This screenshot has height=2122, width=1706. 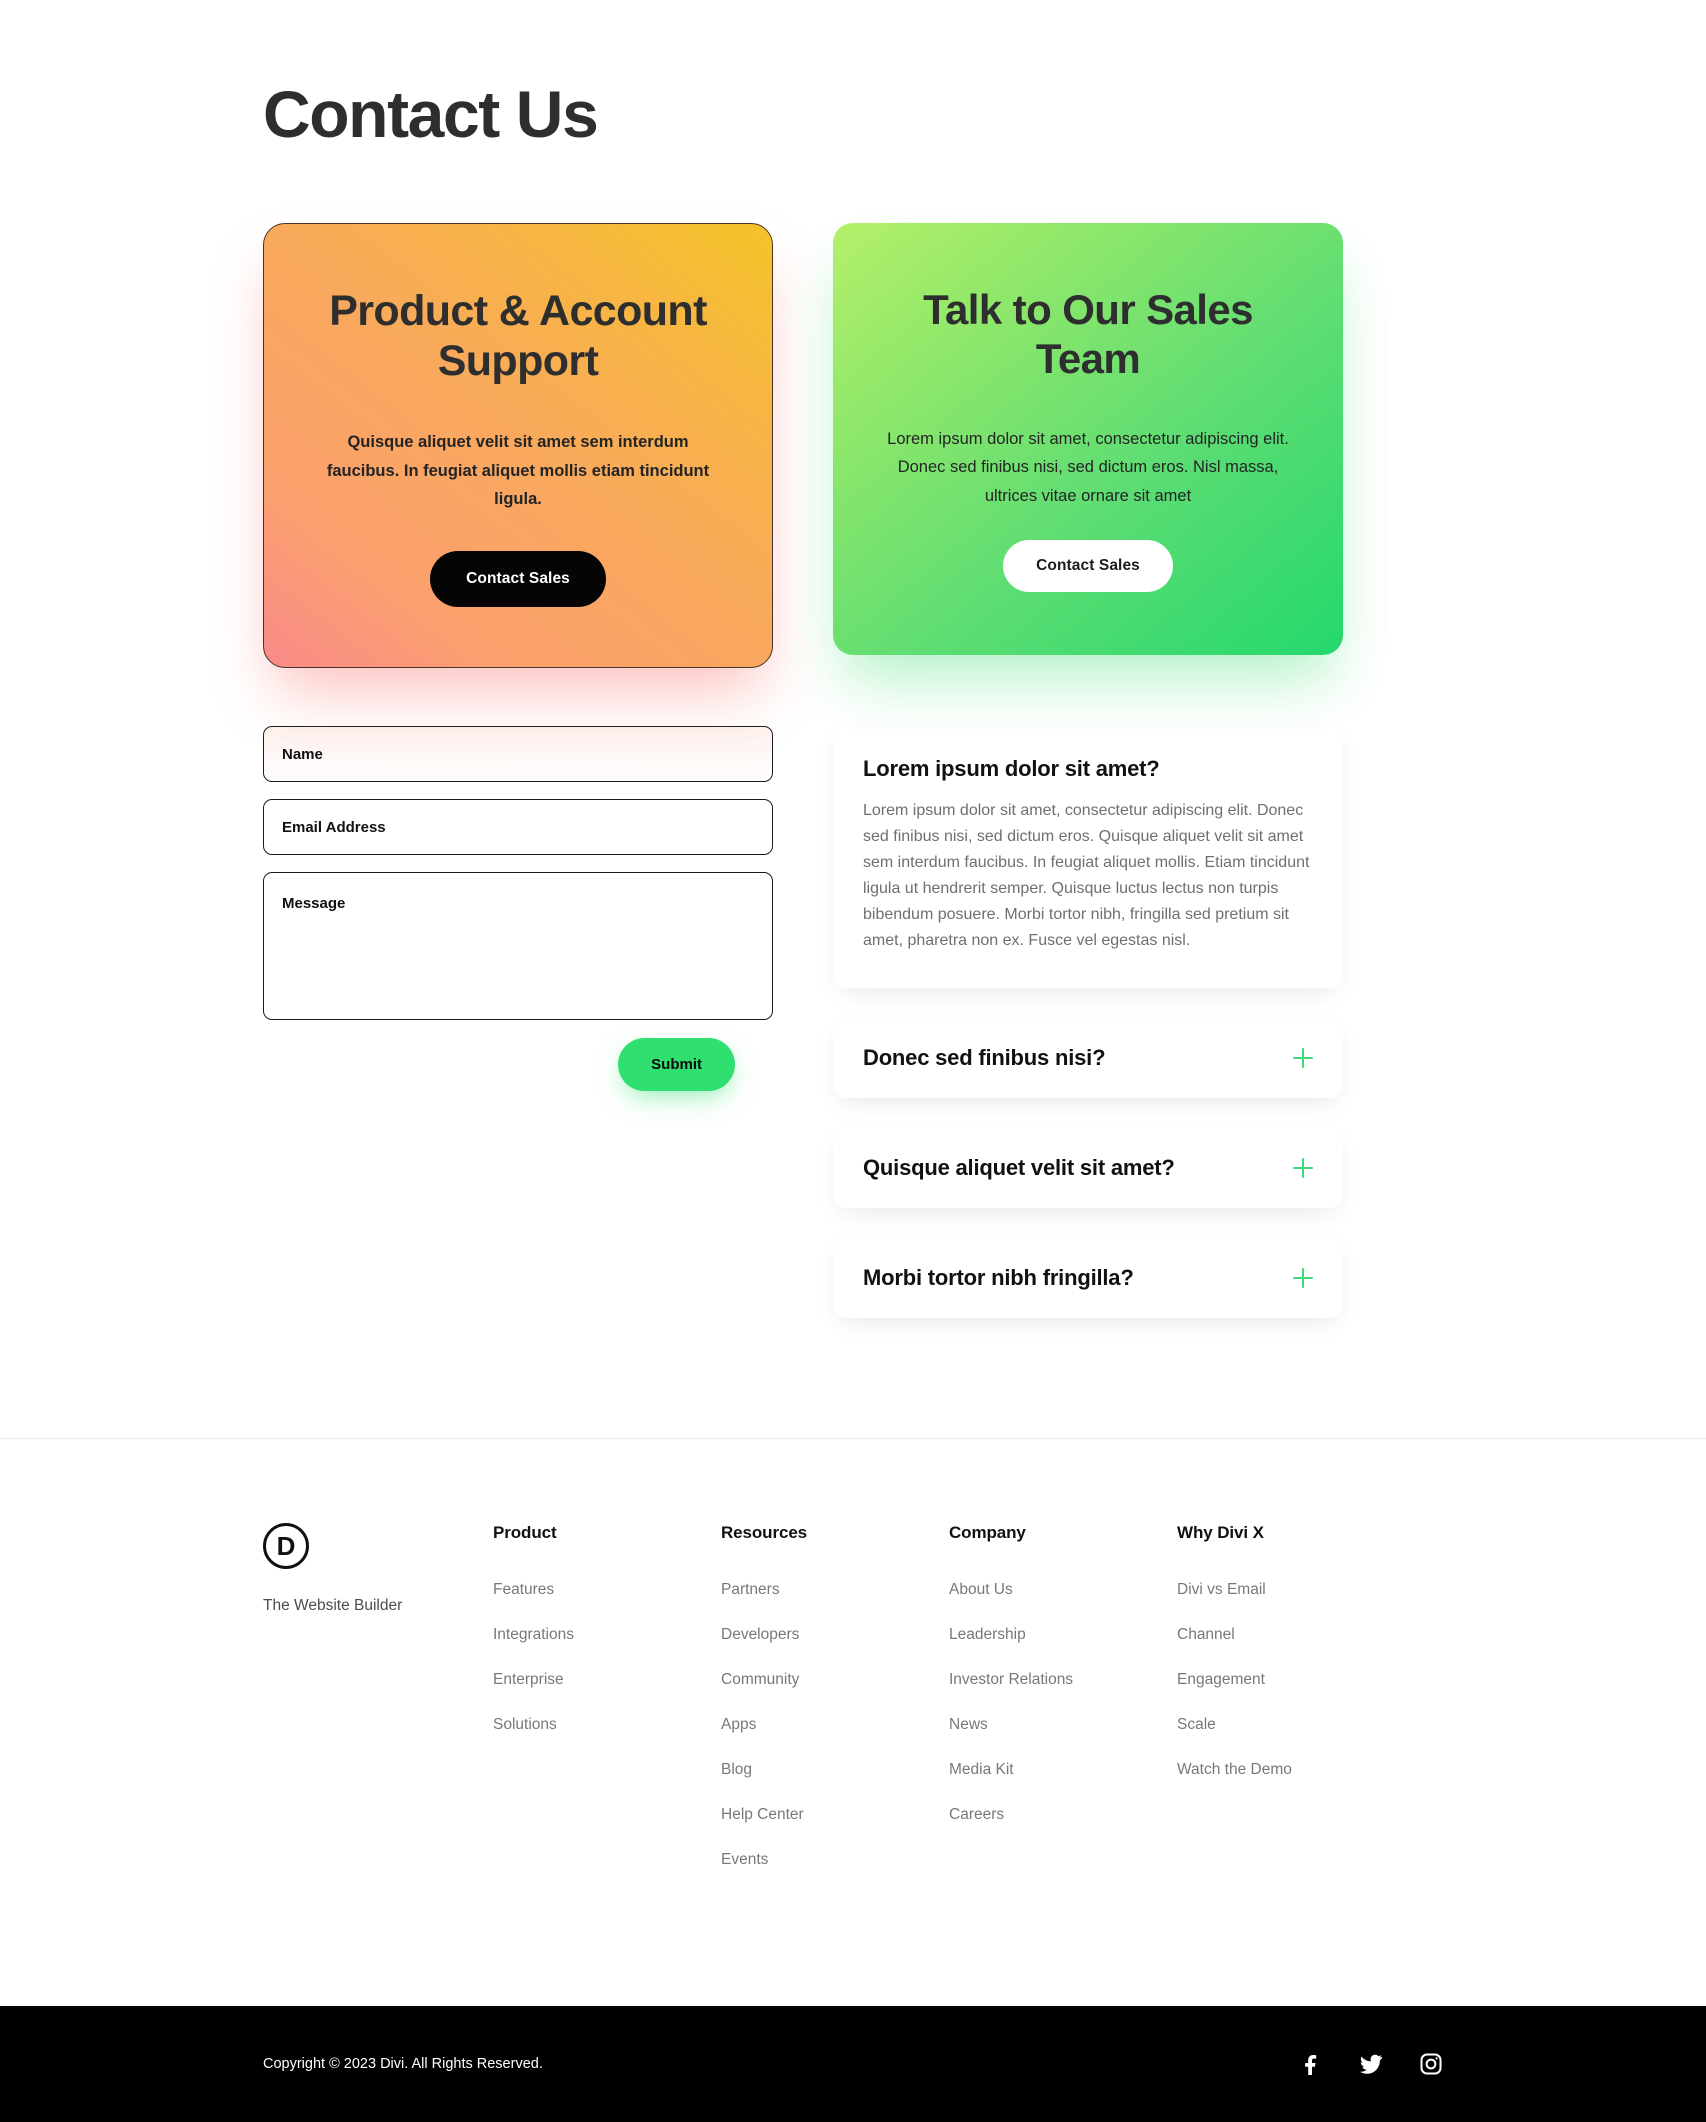 What do you see at coordinates (1311, 2064) in the screenshot?
I see `facebook-icon` at bounding box center [1311, 2064].